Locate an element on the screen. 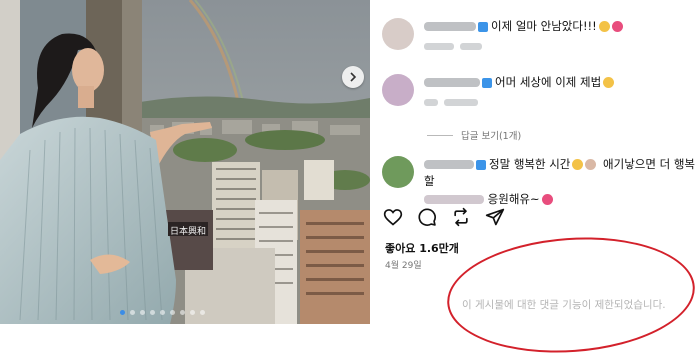 Image resolution: width=700 pixels, height=356 pixels. heart-icon is located at coordinates (393, 217).